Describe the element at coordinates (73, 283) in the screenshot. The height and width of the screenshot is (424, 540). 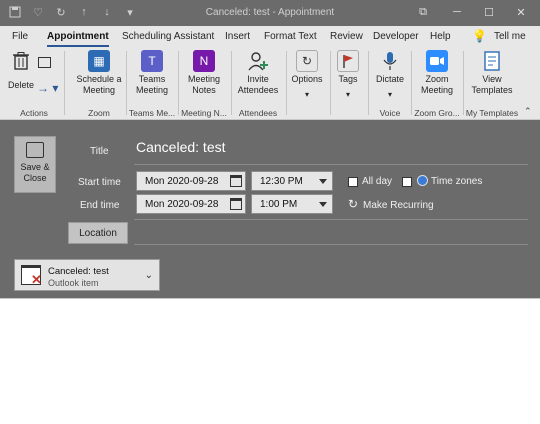
I see `attachment-type: Outlook item` at that location.